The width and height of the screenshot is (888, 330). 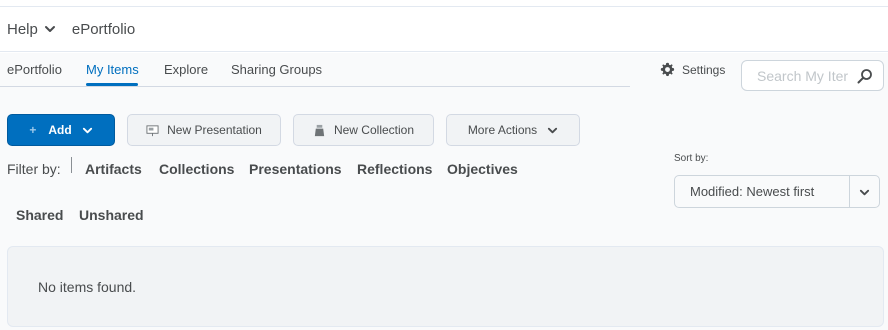 What do you see at coordinates (87, 287) in the screenshot?
I see `empty-message: No items found.` at bounding box center [87, 287].